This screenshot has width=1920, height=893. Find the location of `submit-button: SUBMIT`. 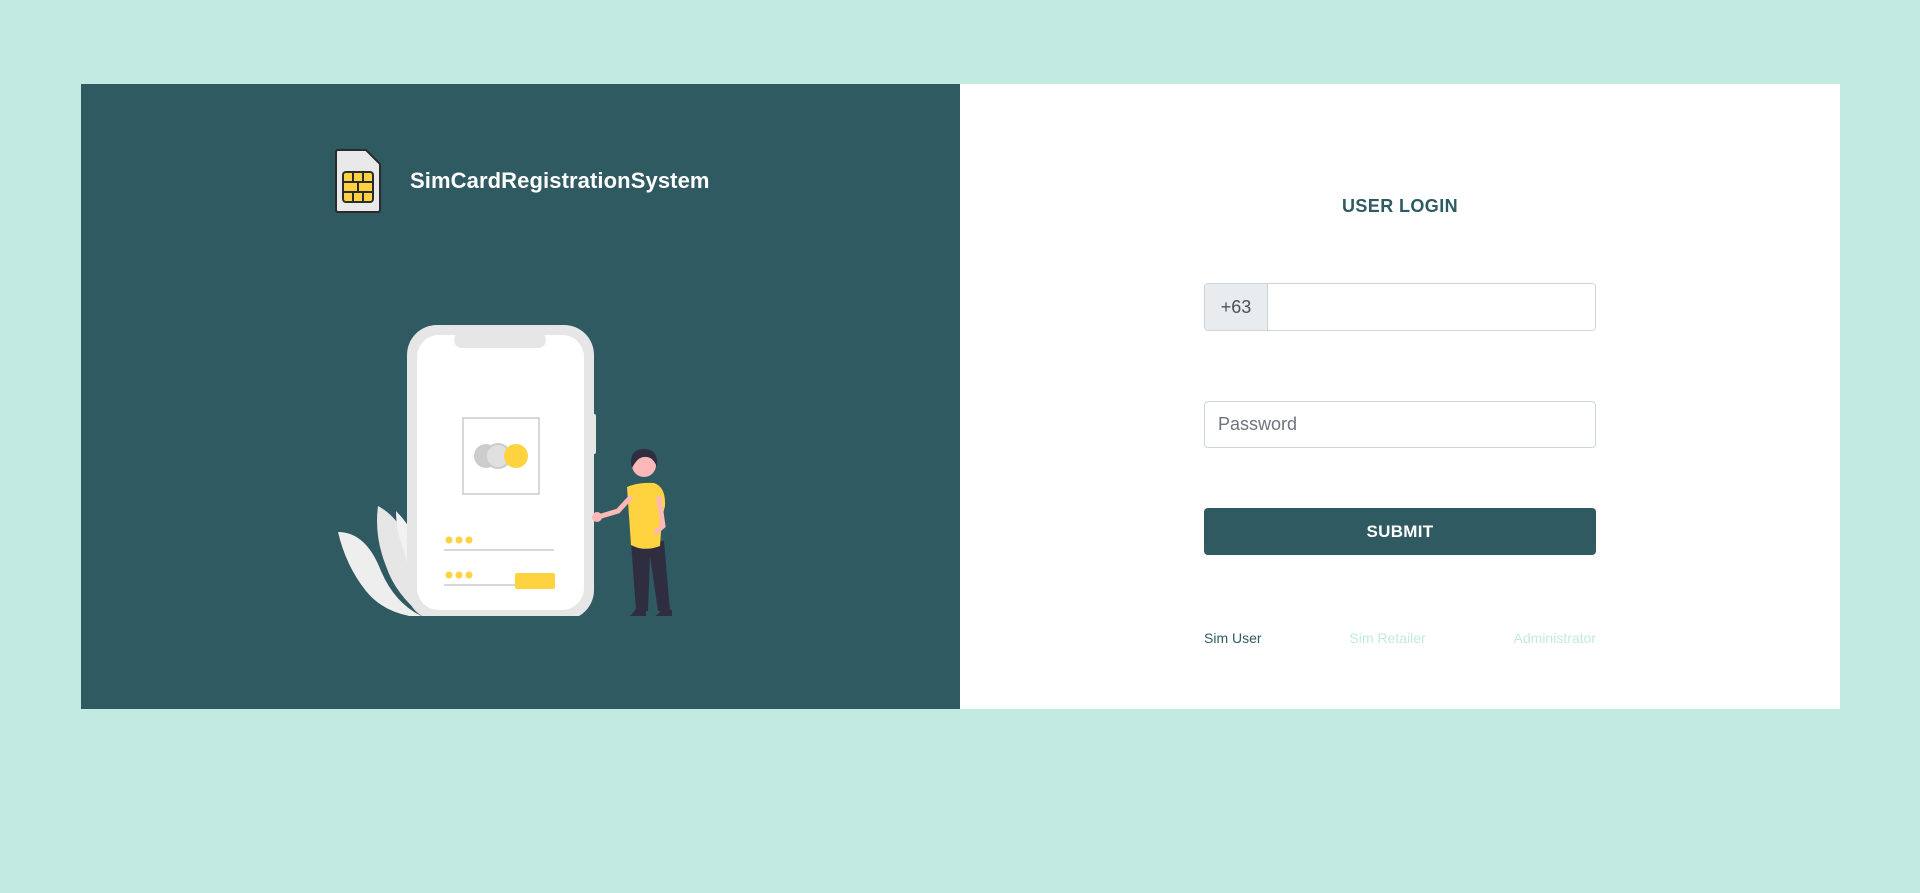

submit-button: SUBMIT is located at coordinates (1400, 531).